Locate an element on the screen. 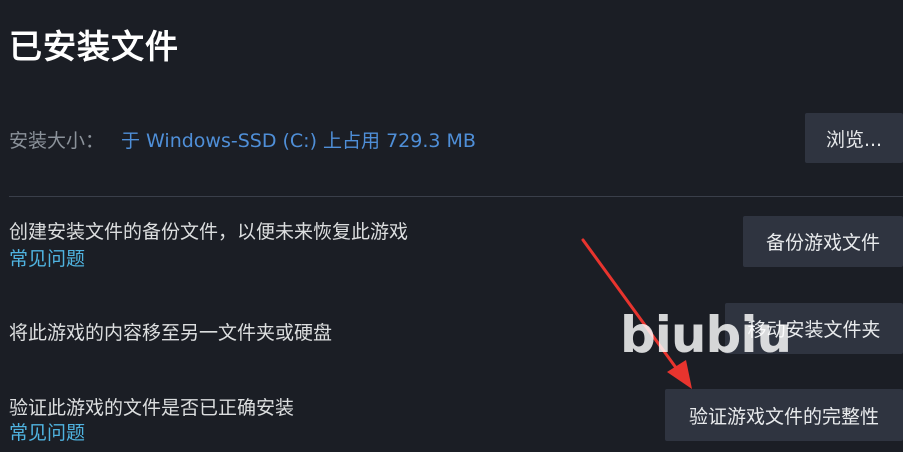  move-description: 将此游戏的内容移至另一文件夹或硬盘 is located at coordinates (171, 333).